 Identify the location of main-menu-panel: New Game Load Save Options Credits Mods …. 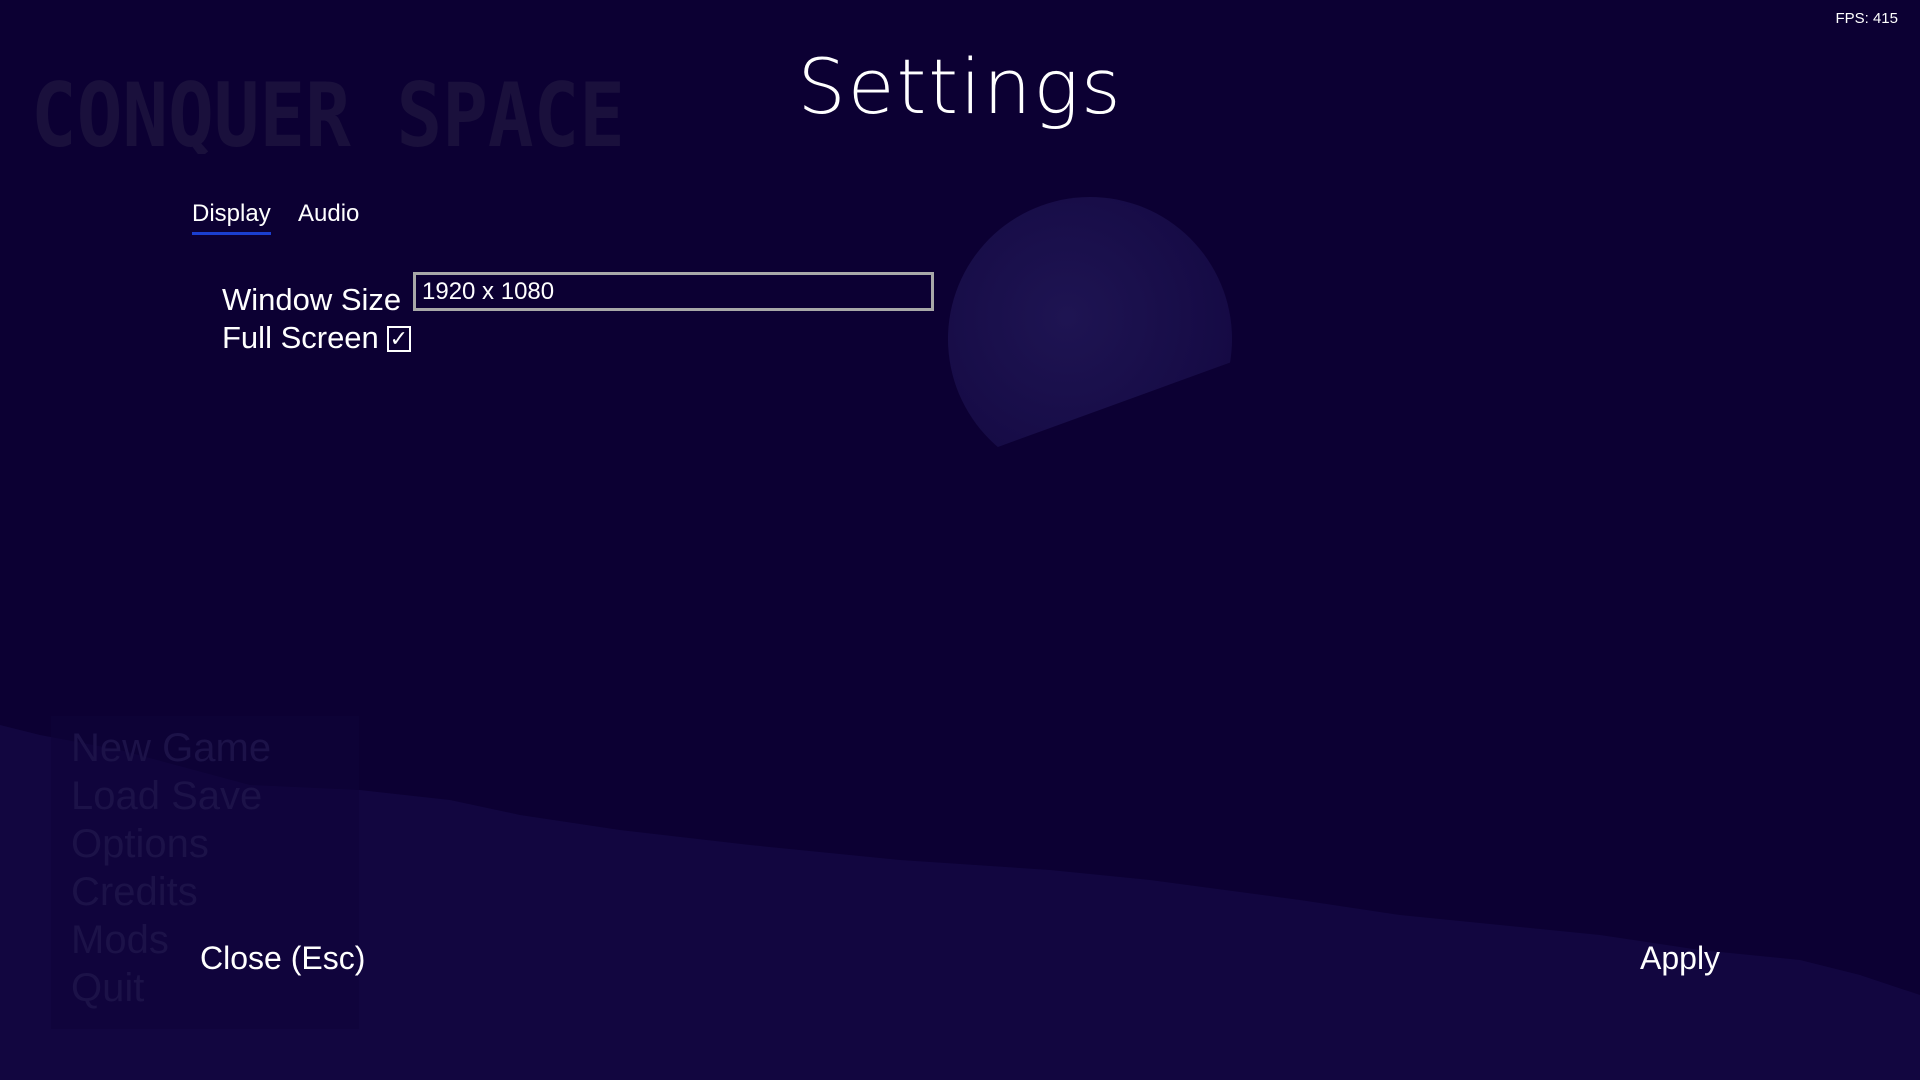
(205, 872).